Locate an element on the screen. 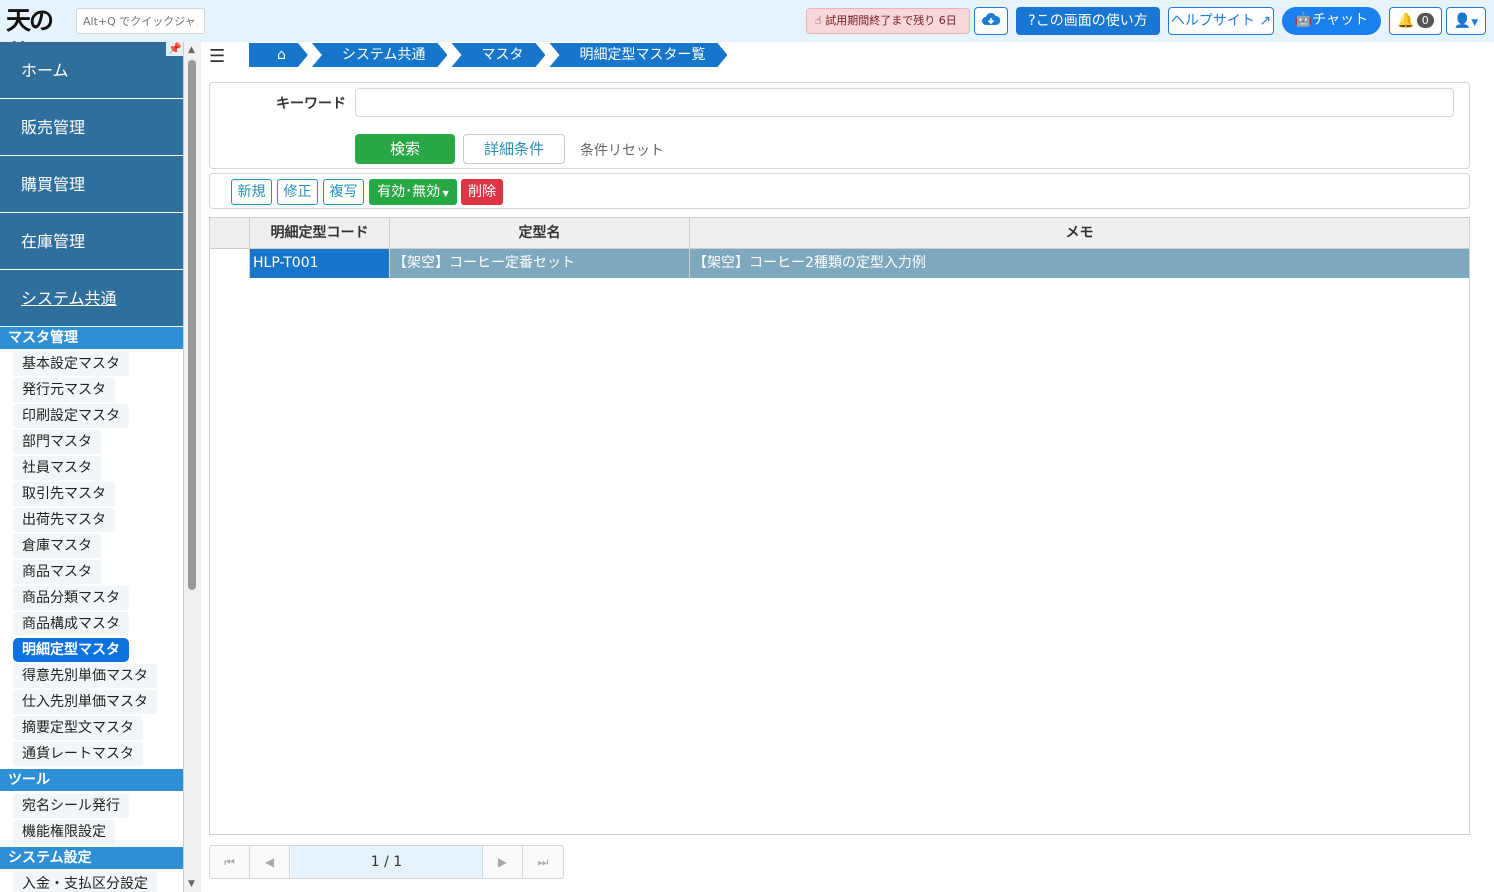  last-page-icon: ⏭ is located at coordinates (543, 862).